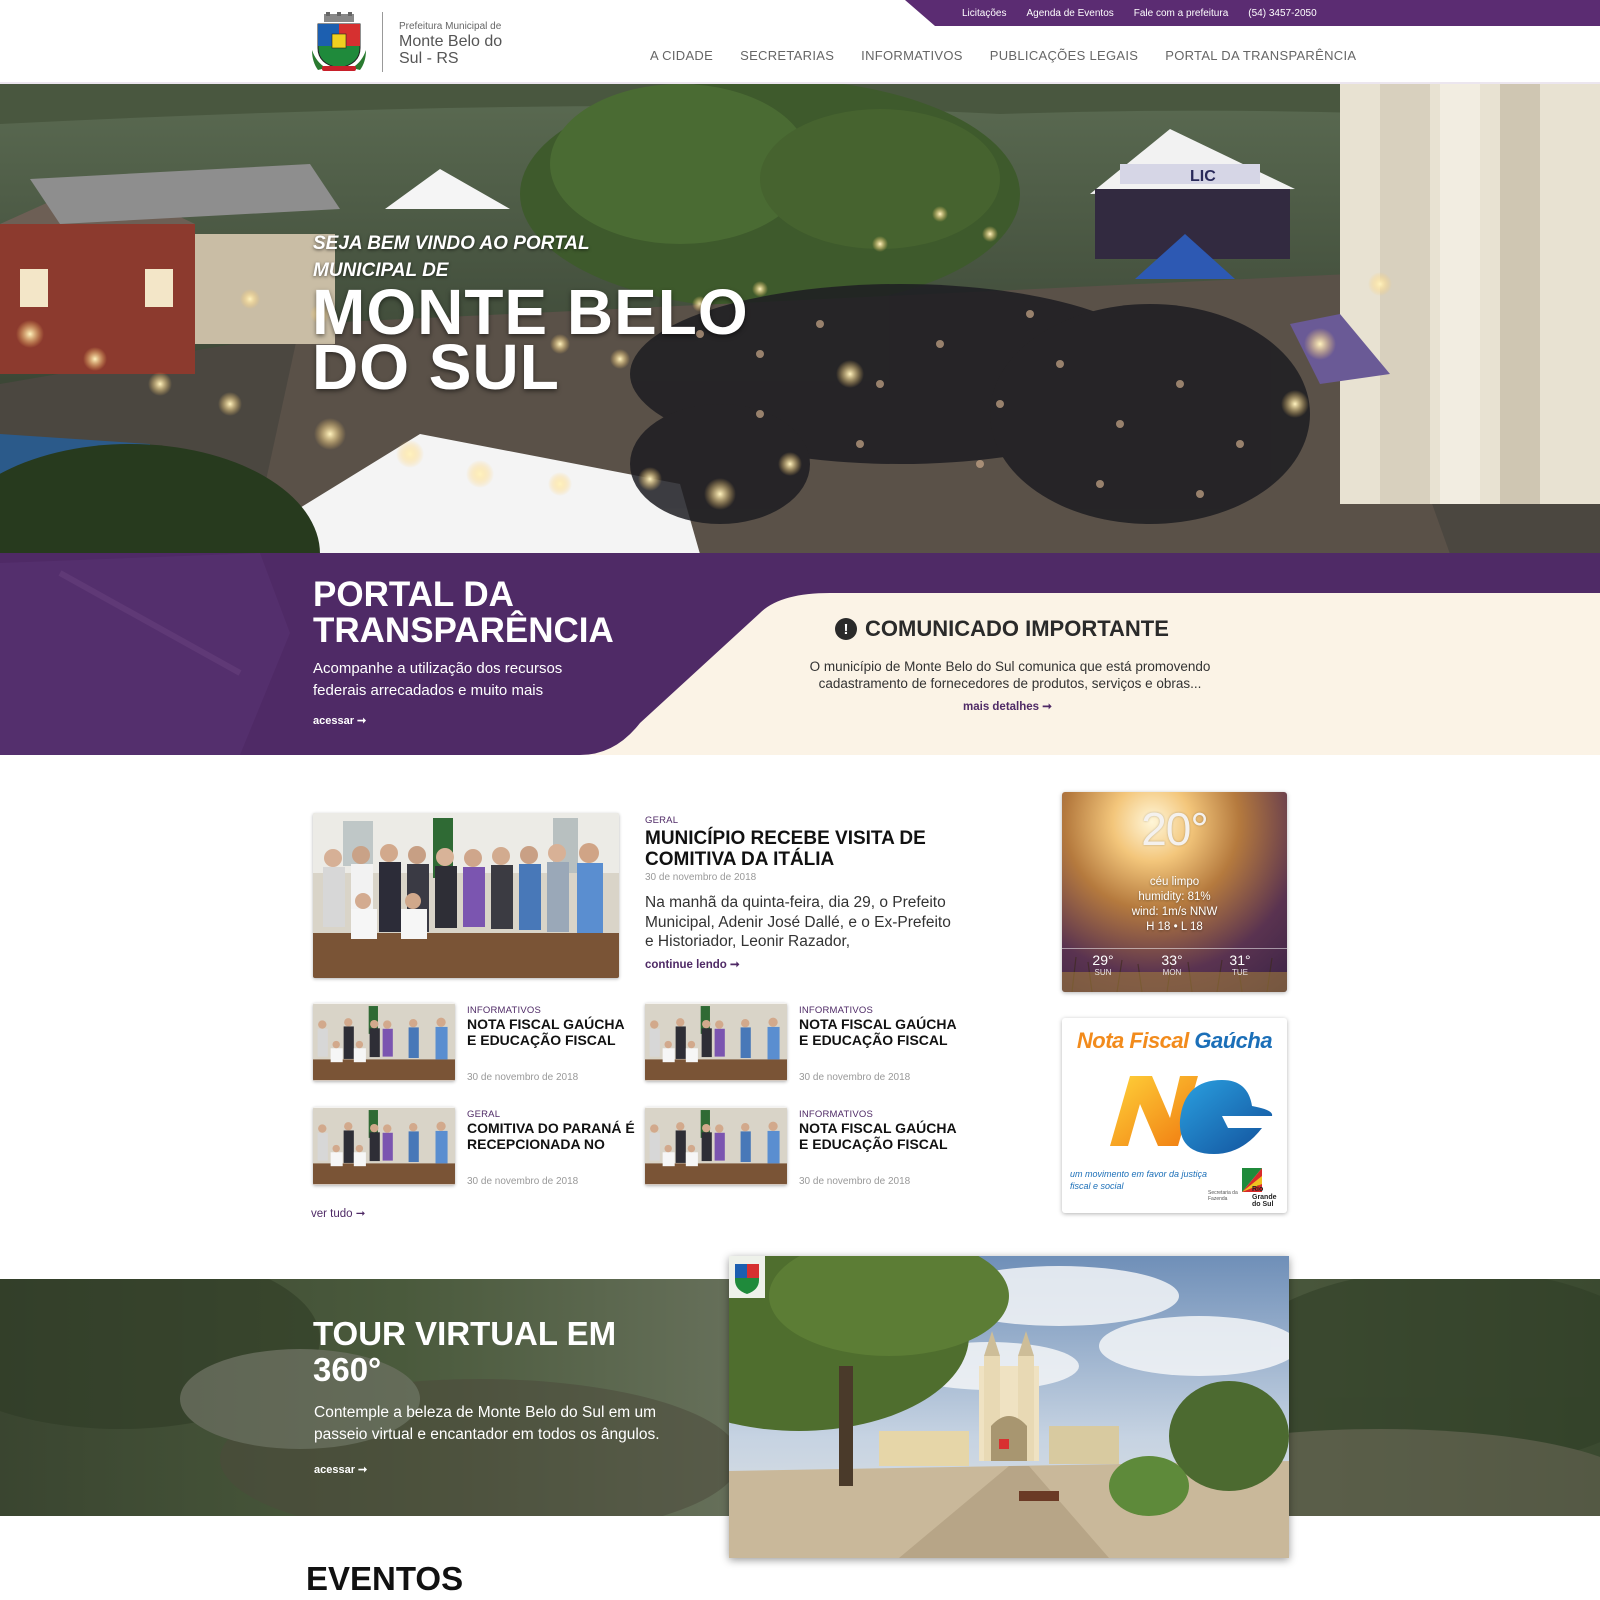 This screenshot has width=1600, height=1600. I want to click on forecast-day: 33° MON, so click(1172, 964).